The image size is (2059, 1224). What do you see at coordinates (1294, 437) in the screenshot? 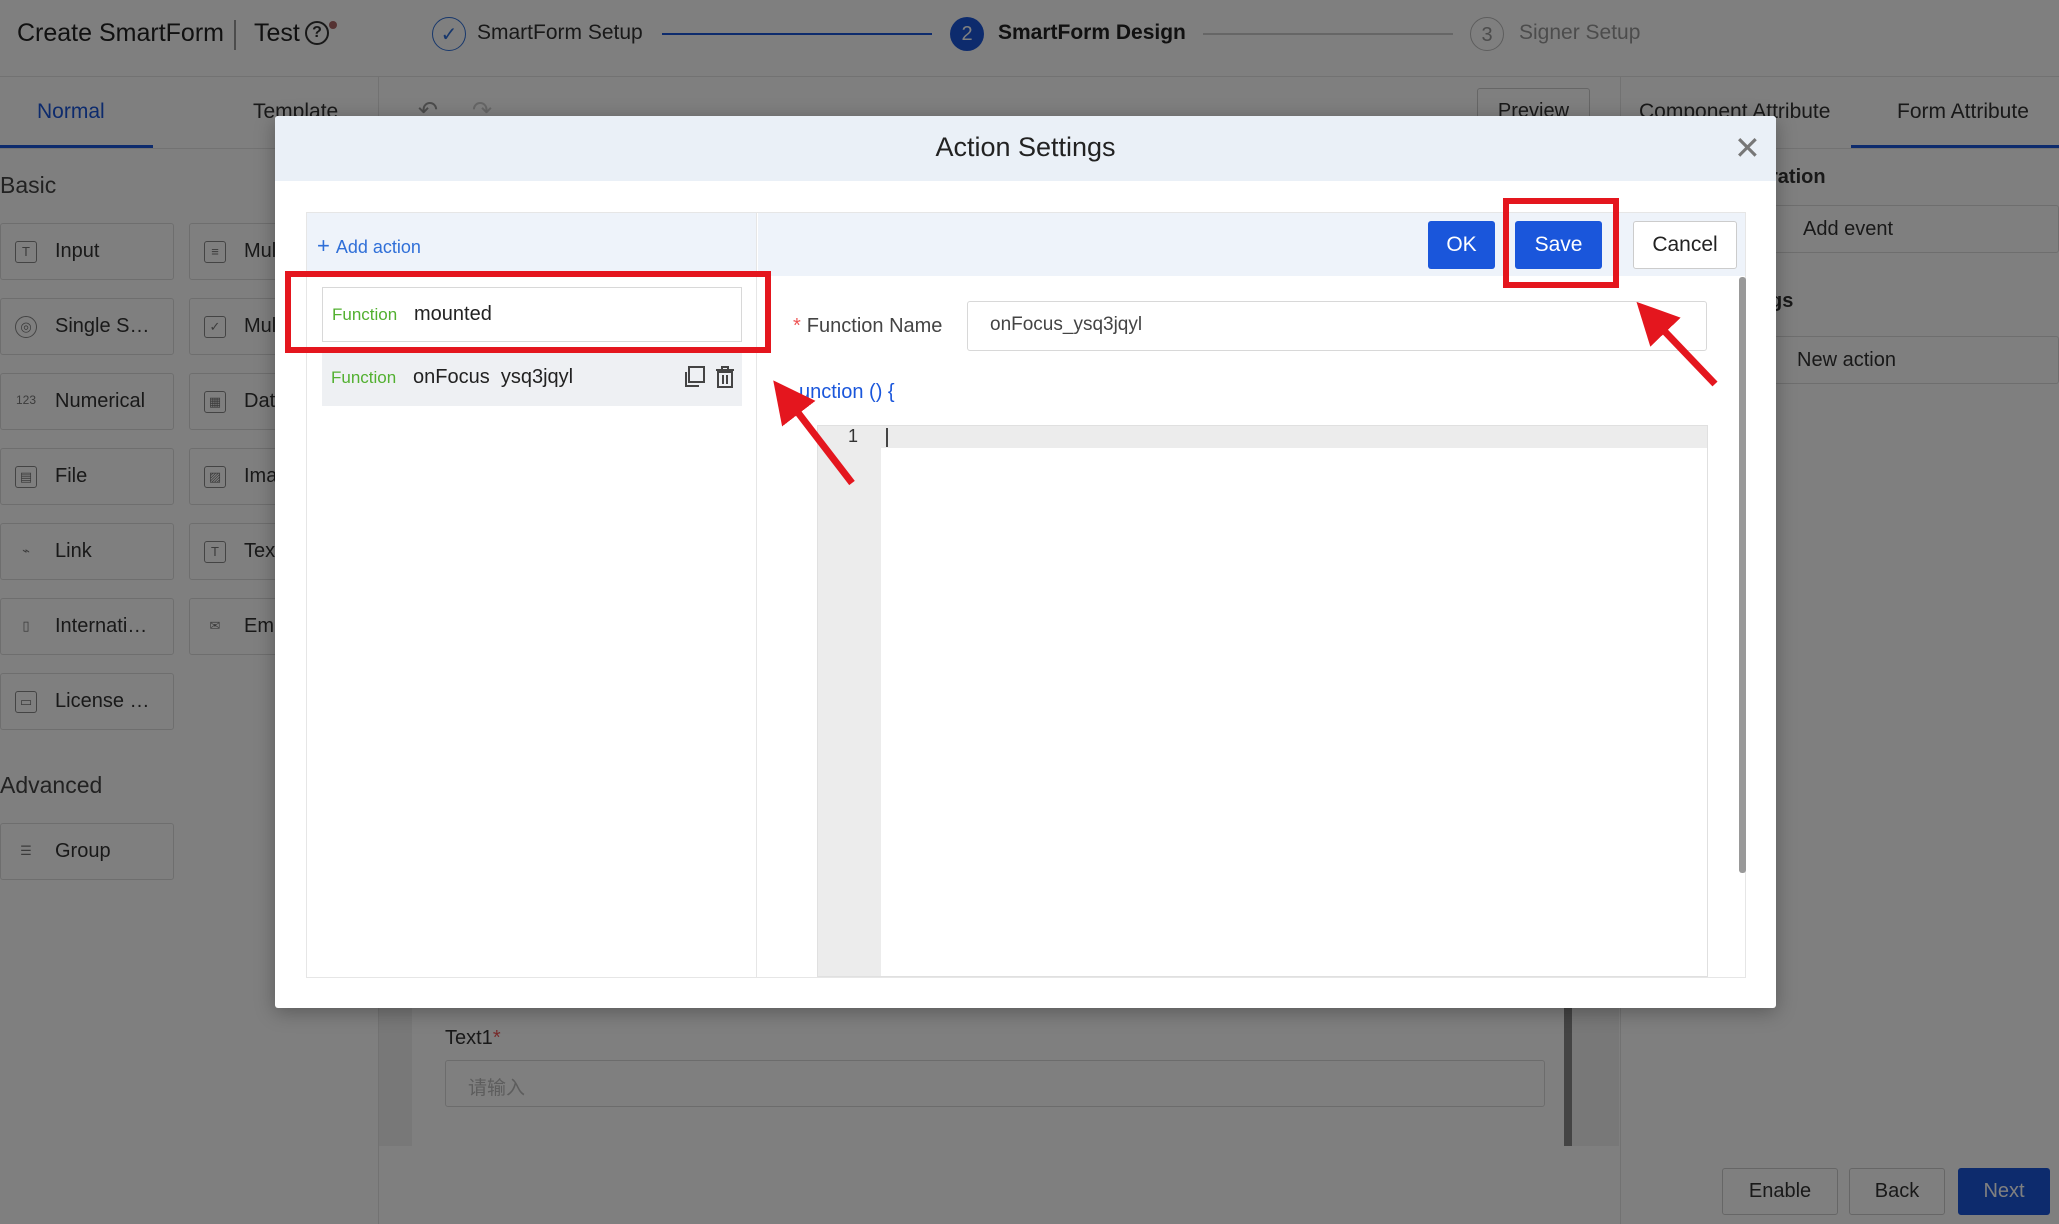
I see `active-line` at bounding box center [1294, 437].